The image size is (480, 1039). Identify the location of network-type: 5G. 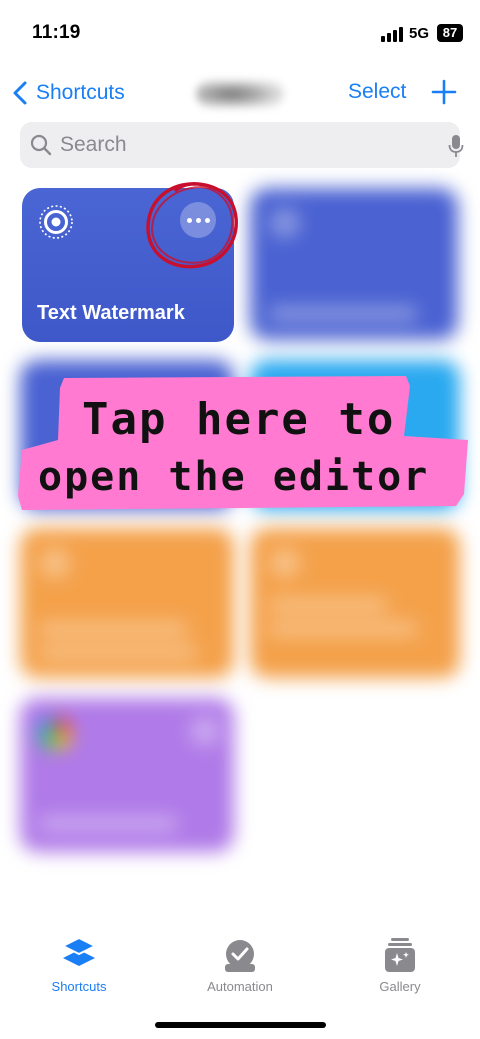
(419, 33).